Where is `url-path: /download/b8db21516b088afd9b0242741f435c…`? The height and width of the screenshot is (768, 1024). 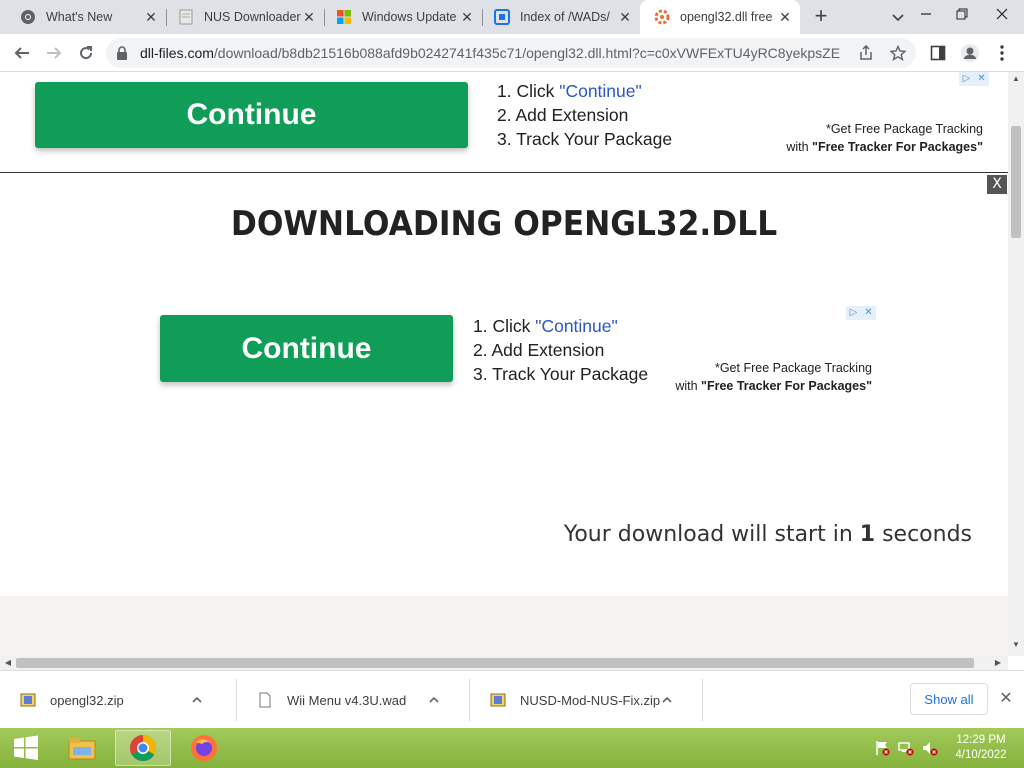 url-path: /download/b8db21516b088afd9b0242741f435c… is located at coordinates (526, 53).